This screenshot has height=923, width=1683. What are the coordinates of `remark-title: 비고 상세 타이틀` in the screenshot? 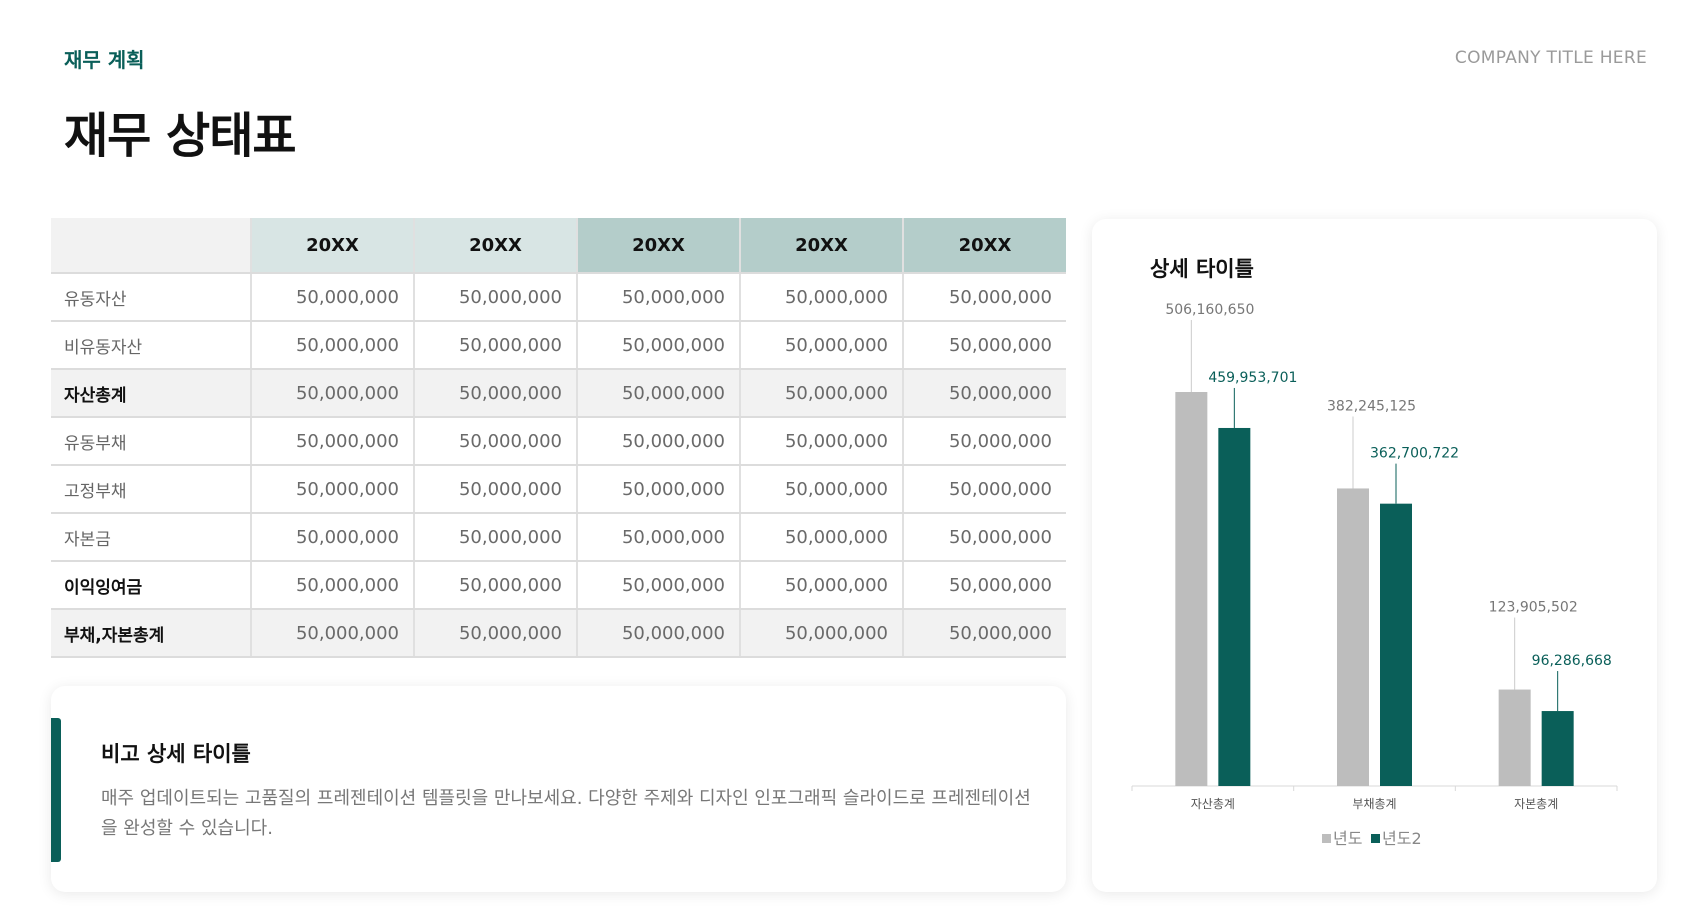 It's located at (176, 754).